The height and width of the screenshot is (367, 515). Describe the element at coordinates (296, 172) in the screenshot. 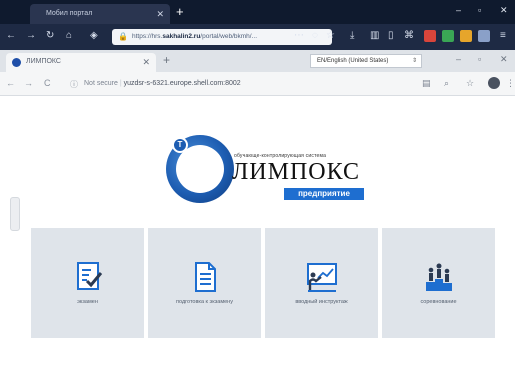

I see `logo-name: ЛИМПОКС` at that location.